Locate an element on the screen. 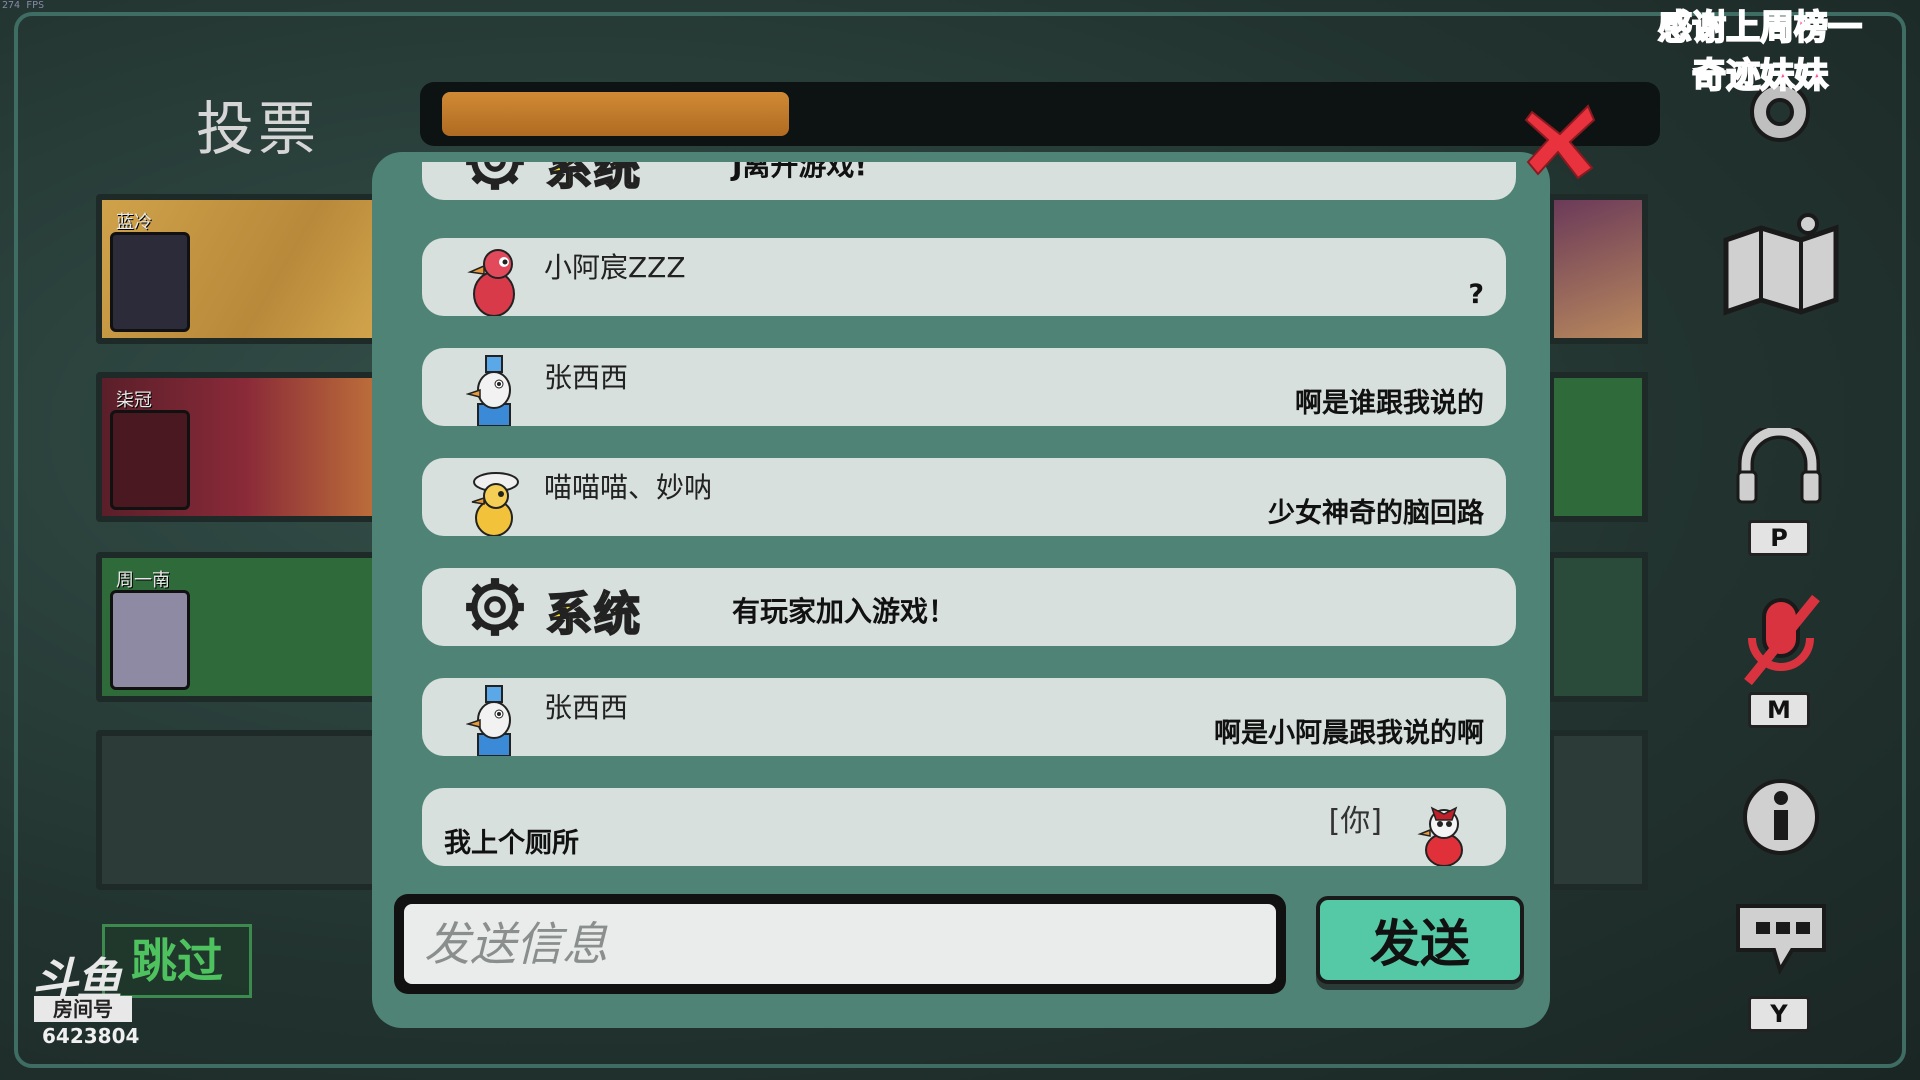  player-name: 周一南 is located at coordinates (143, 580).